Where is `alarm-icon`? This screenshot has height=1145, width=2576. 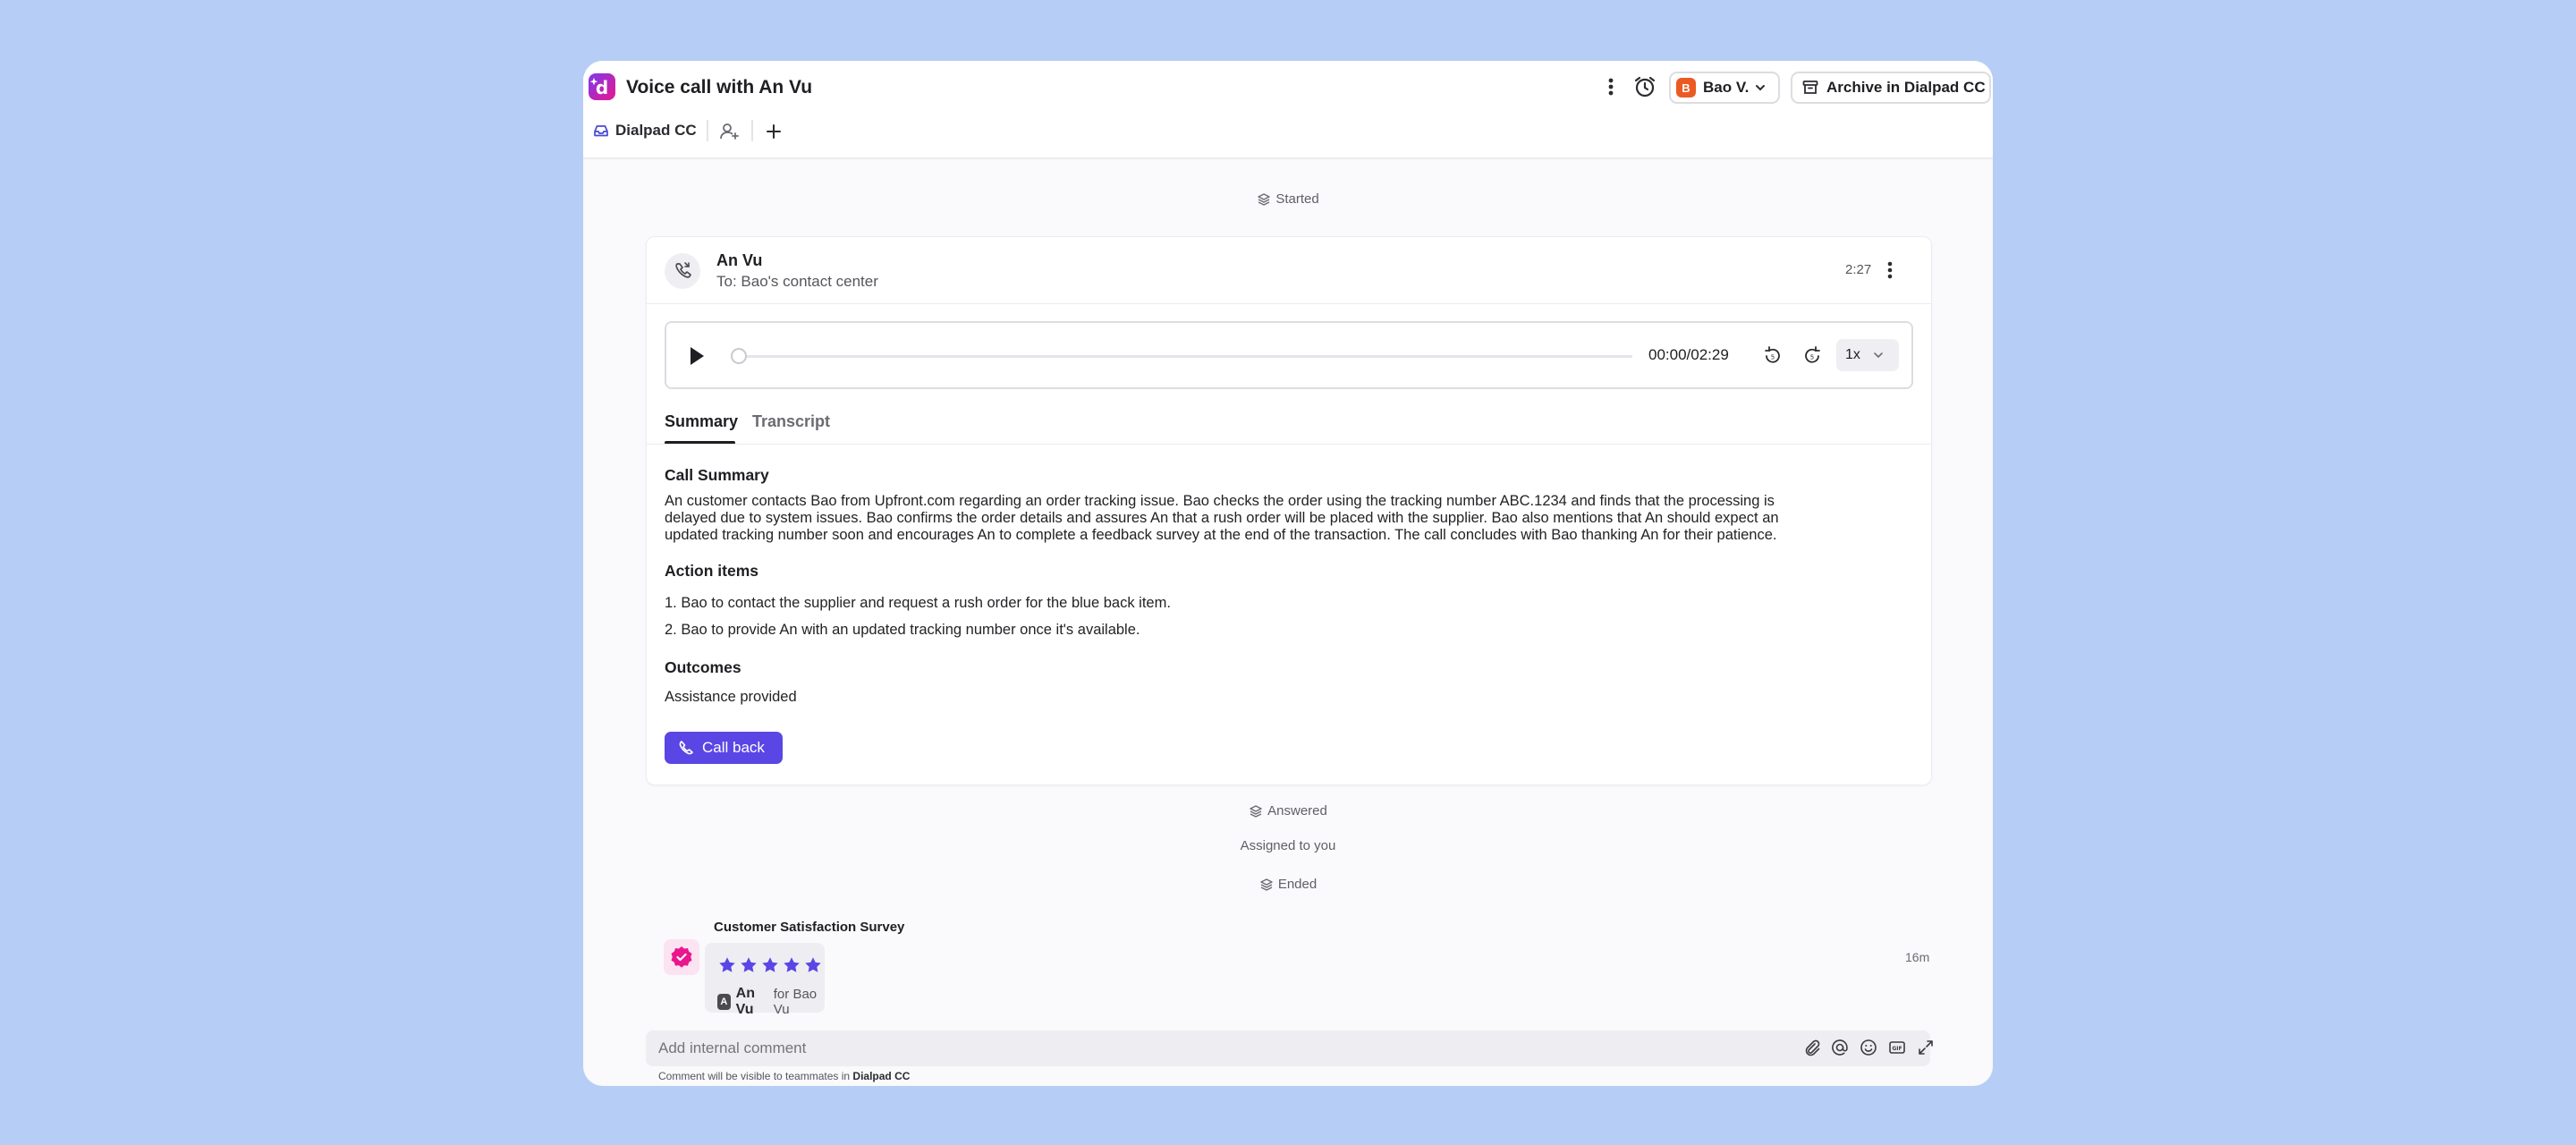 alarm-icon is located at coordinates (1645, 87).